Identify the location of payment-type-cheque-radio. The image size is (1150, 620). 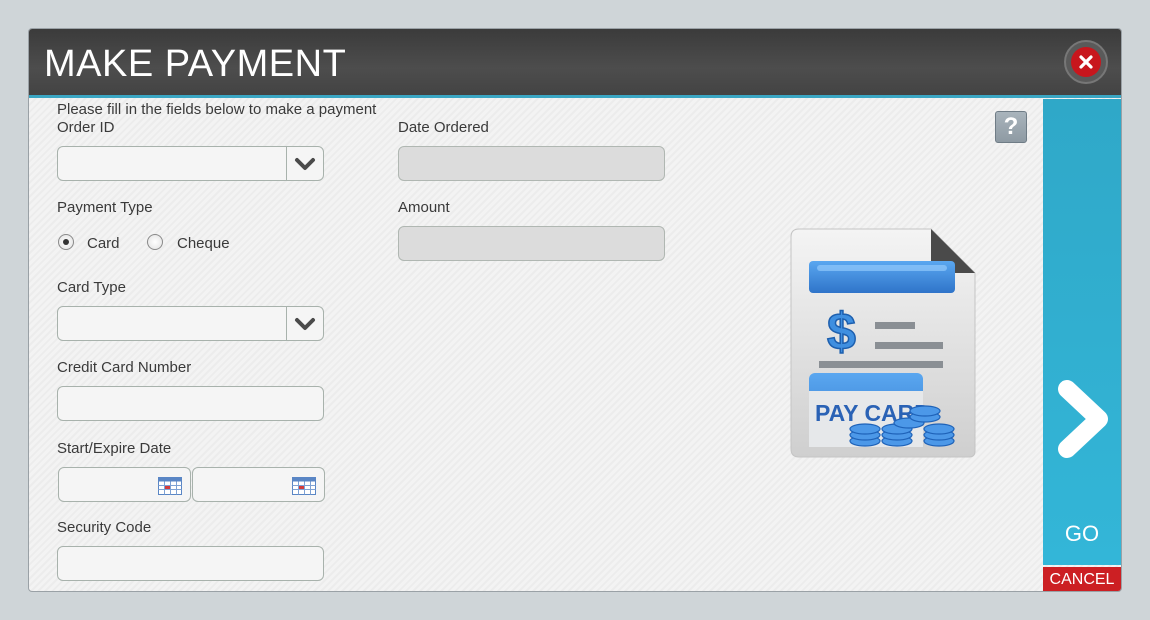
(155, 242).